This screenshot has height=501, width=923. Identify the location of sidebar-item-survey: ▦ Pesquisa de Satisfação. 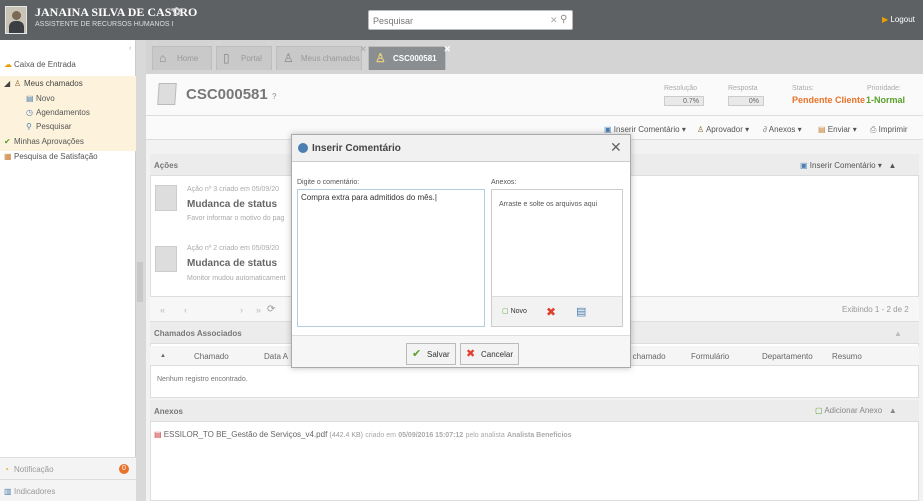
(51, 156).